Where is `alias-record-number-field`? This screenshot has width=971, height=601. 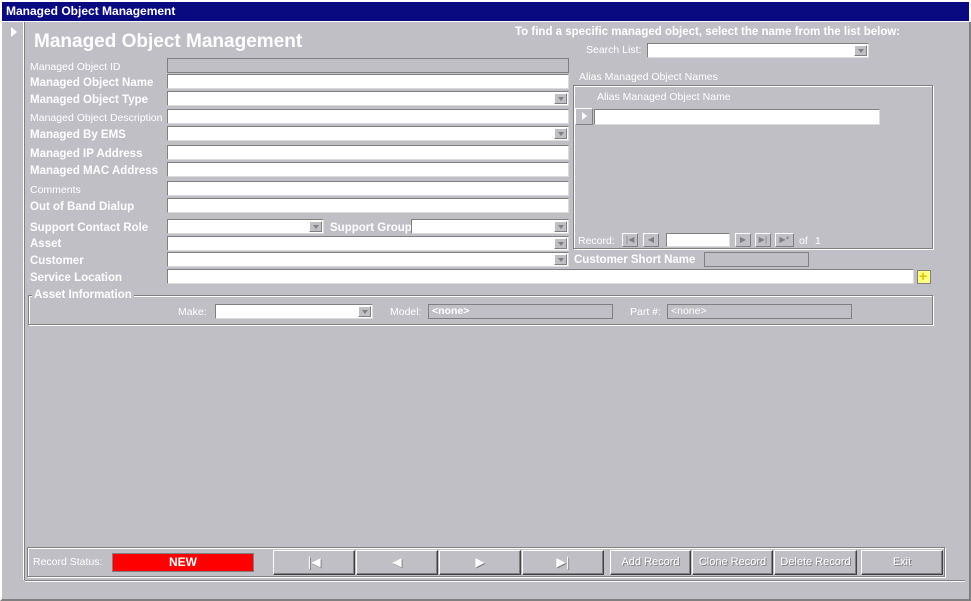
alias-record-number-field is located at coordinates (698, 240).